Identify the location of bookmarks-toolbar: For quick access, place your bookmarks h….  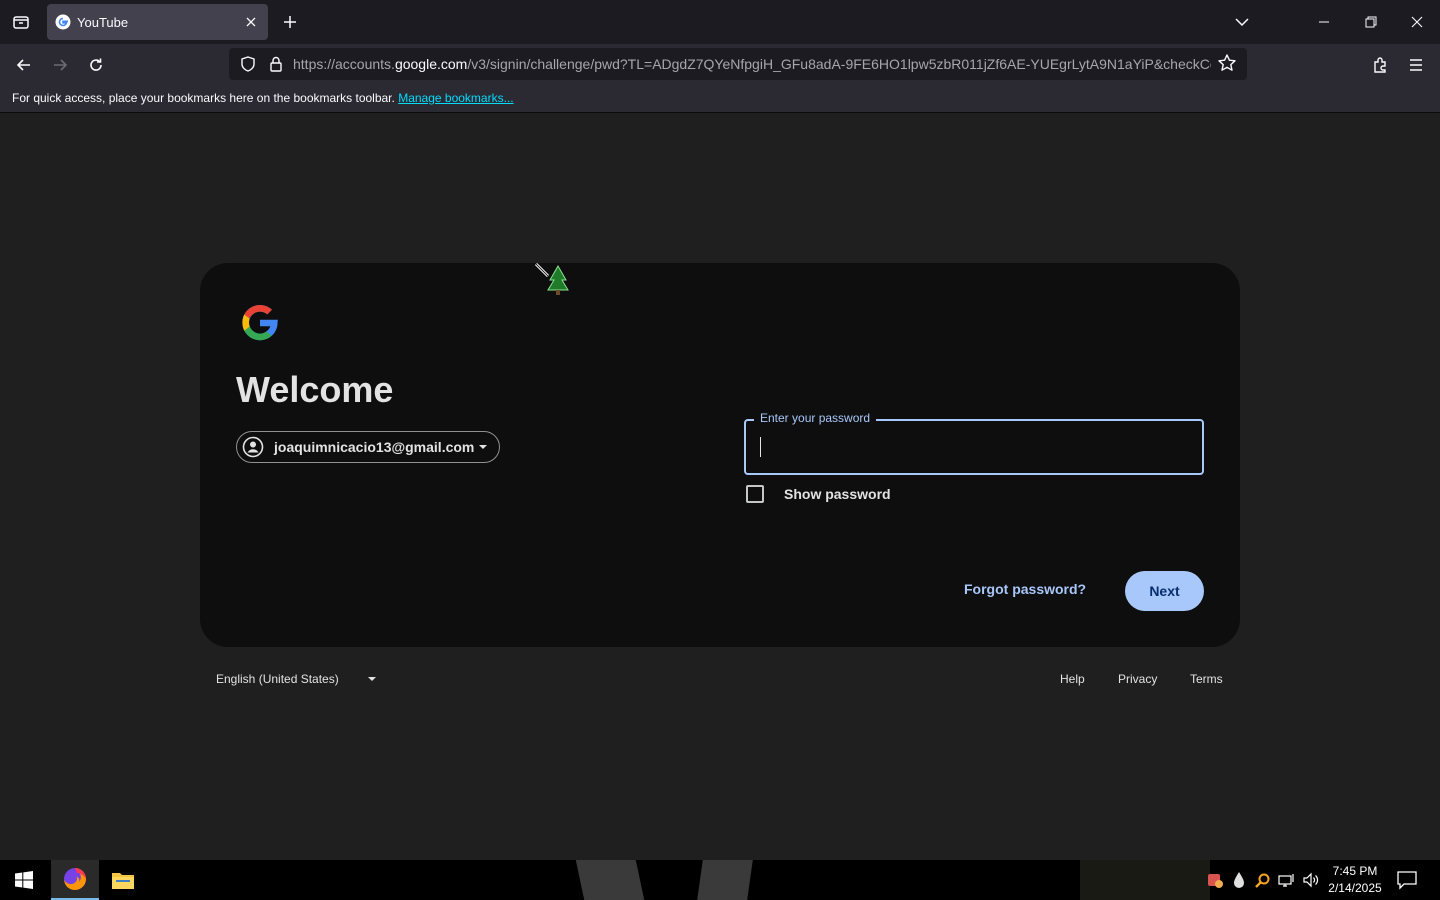
(720, 98).